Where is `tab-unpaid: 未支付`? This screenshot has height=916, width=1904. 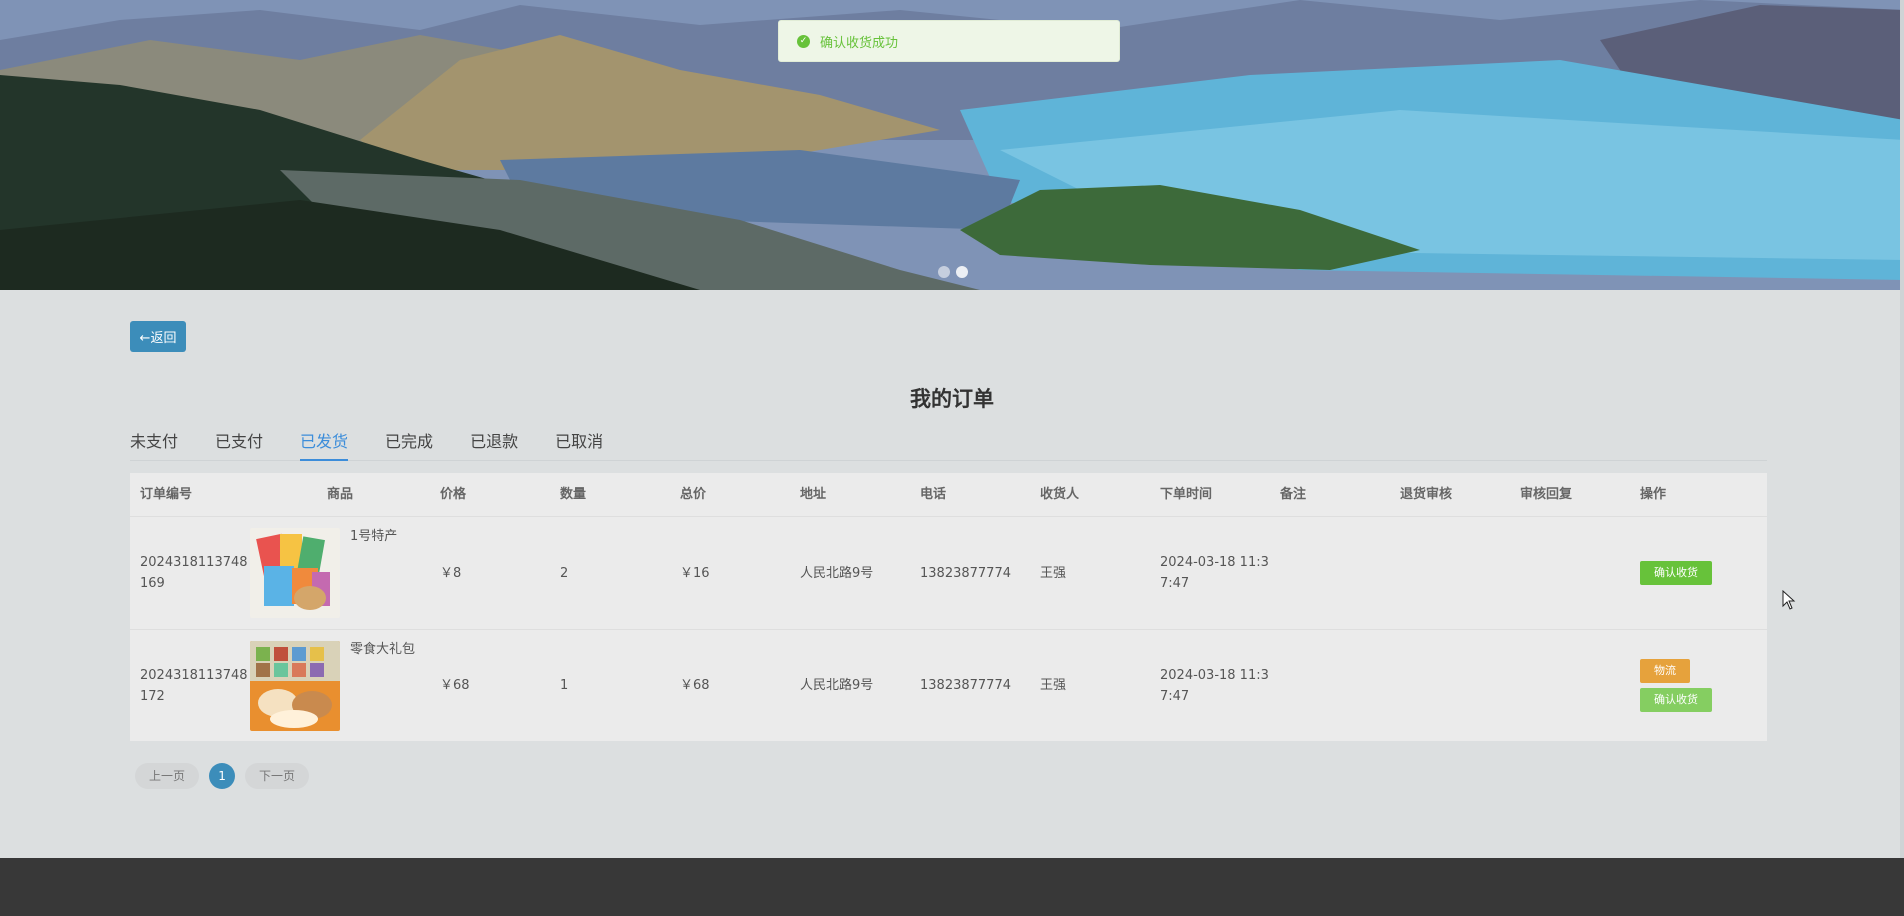 tab-unpaid: 未支付 is located at coordinates (154, 445).